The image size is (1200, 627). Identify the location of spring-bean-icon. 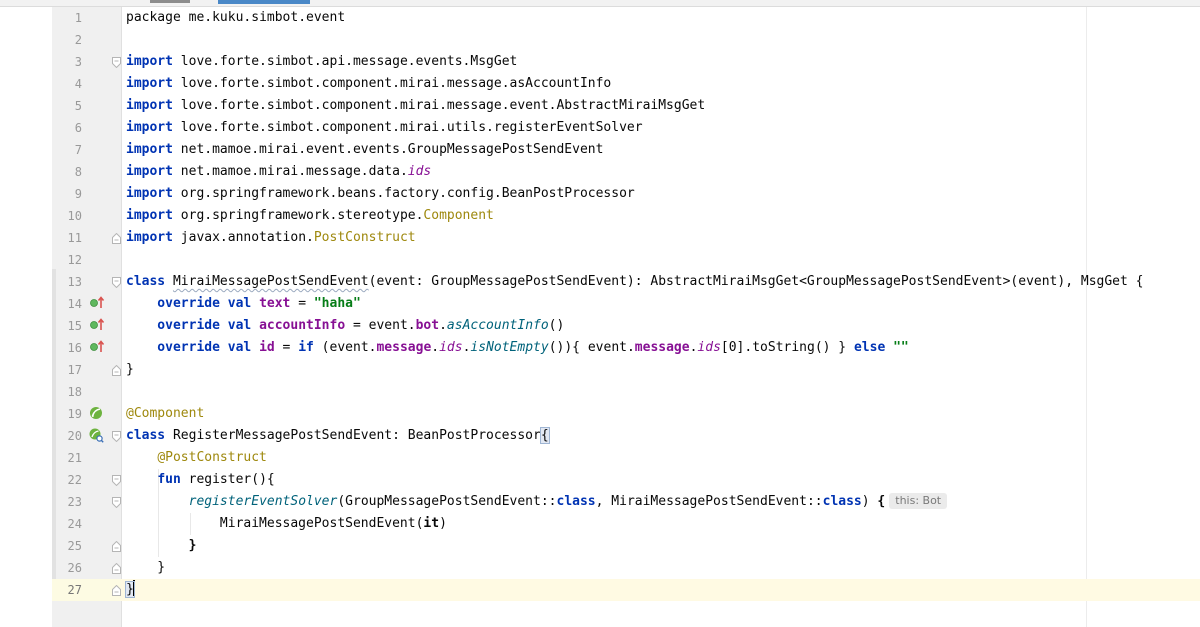
(96, 413).